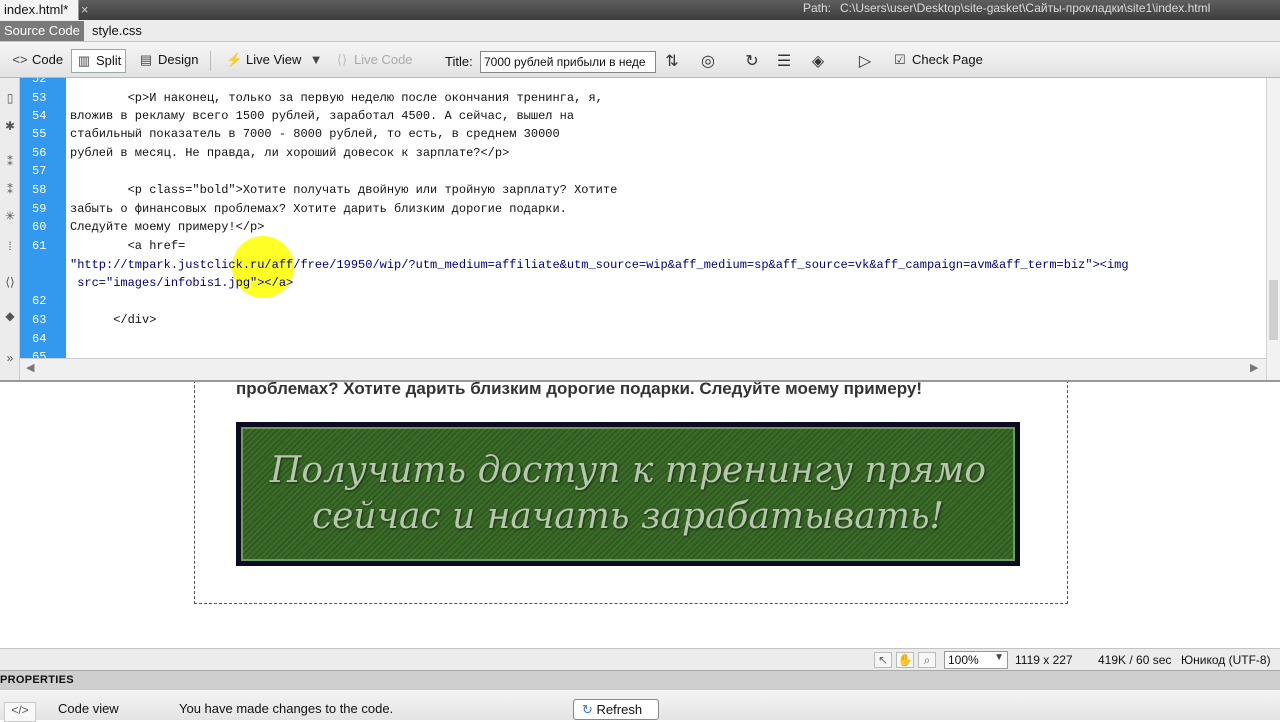 The width and height of the screenshot is (1280, 722). I want to click on split-icon: ▥, so click(84, 60).